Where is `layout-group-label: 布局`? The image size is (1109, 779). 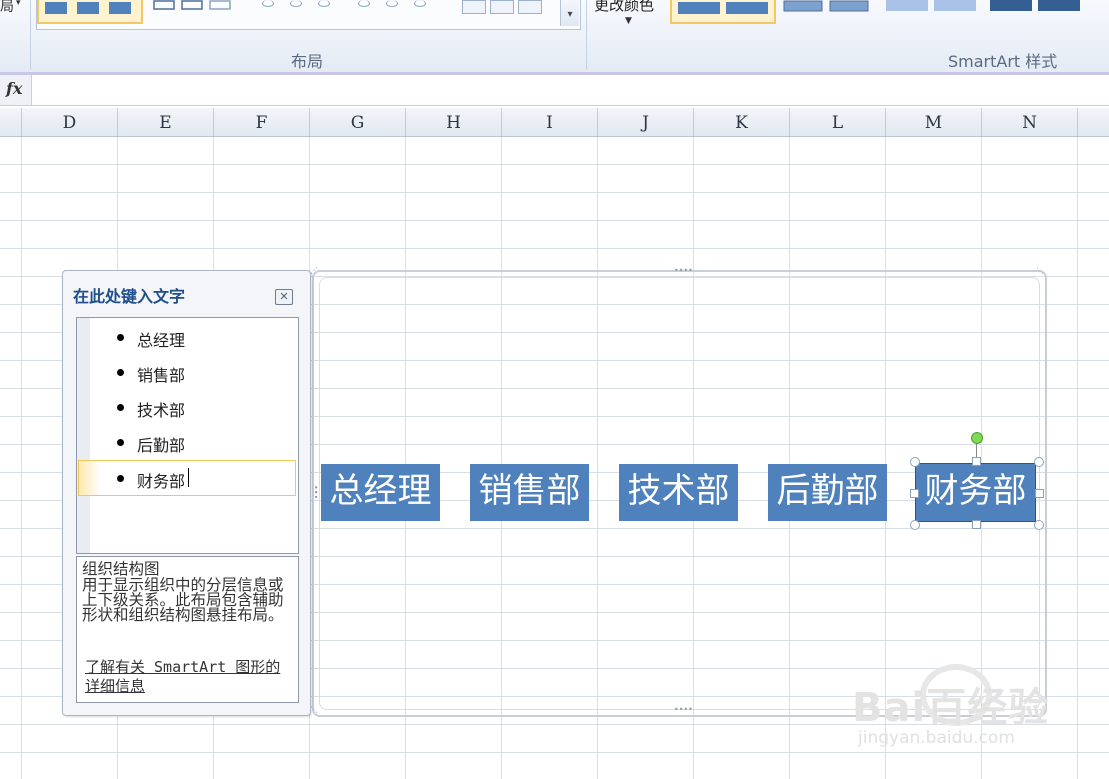 layout-group-label: 布局 is located at coordinates (307, 61).